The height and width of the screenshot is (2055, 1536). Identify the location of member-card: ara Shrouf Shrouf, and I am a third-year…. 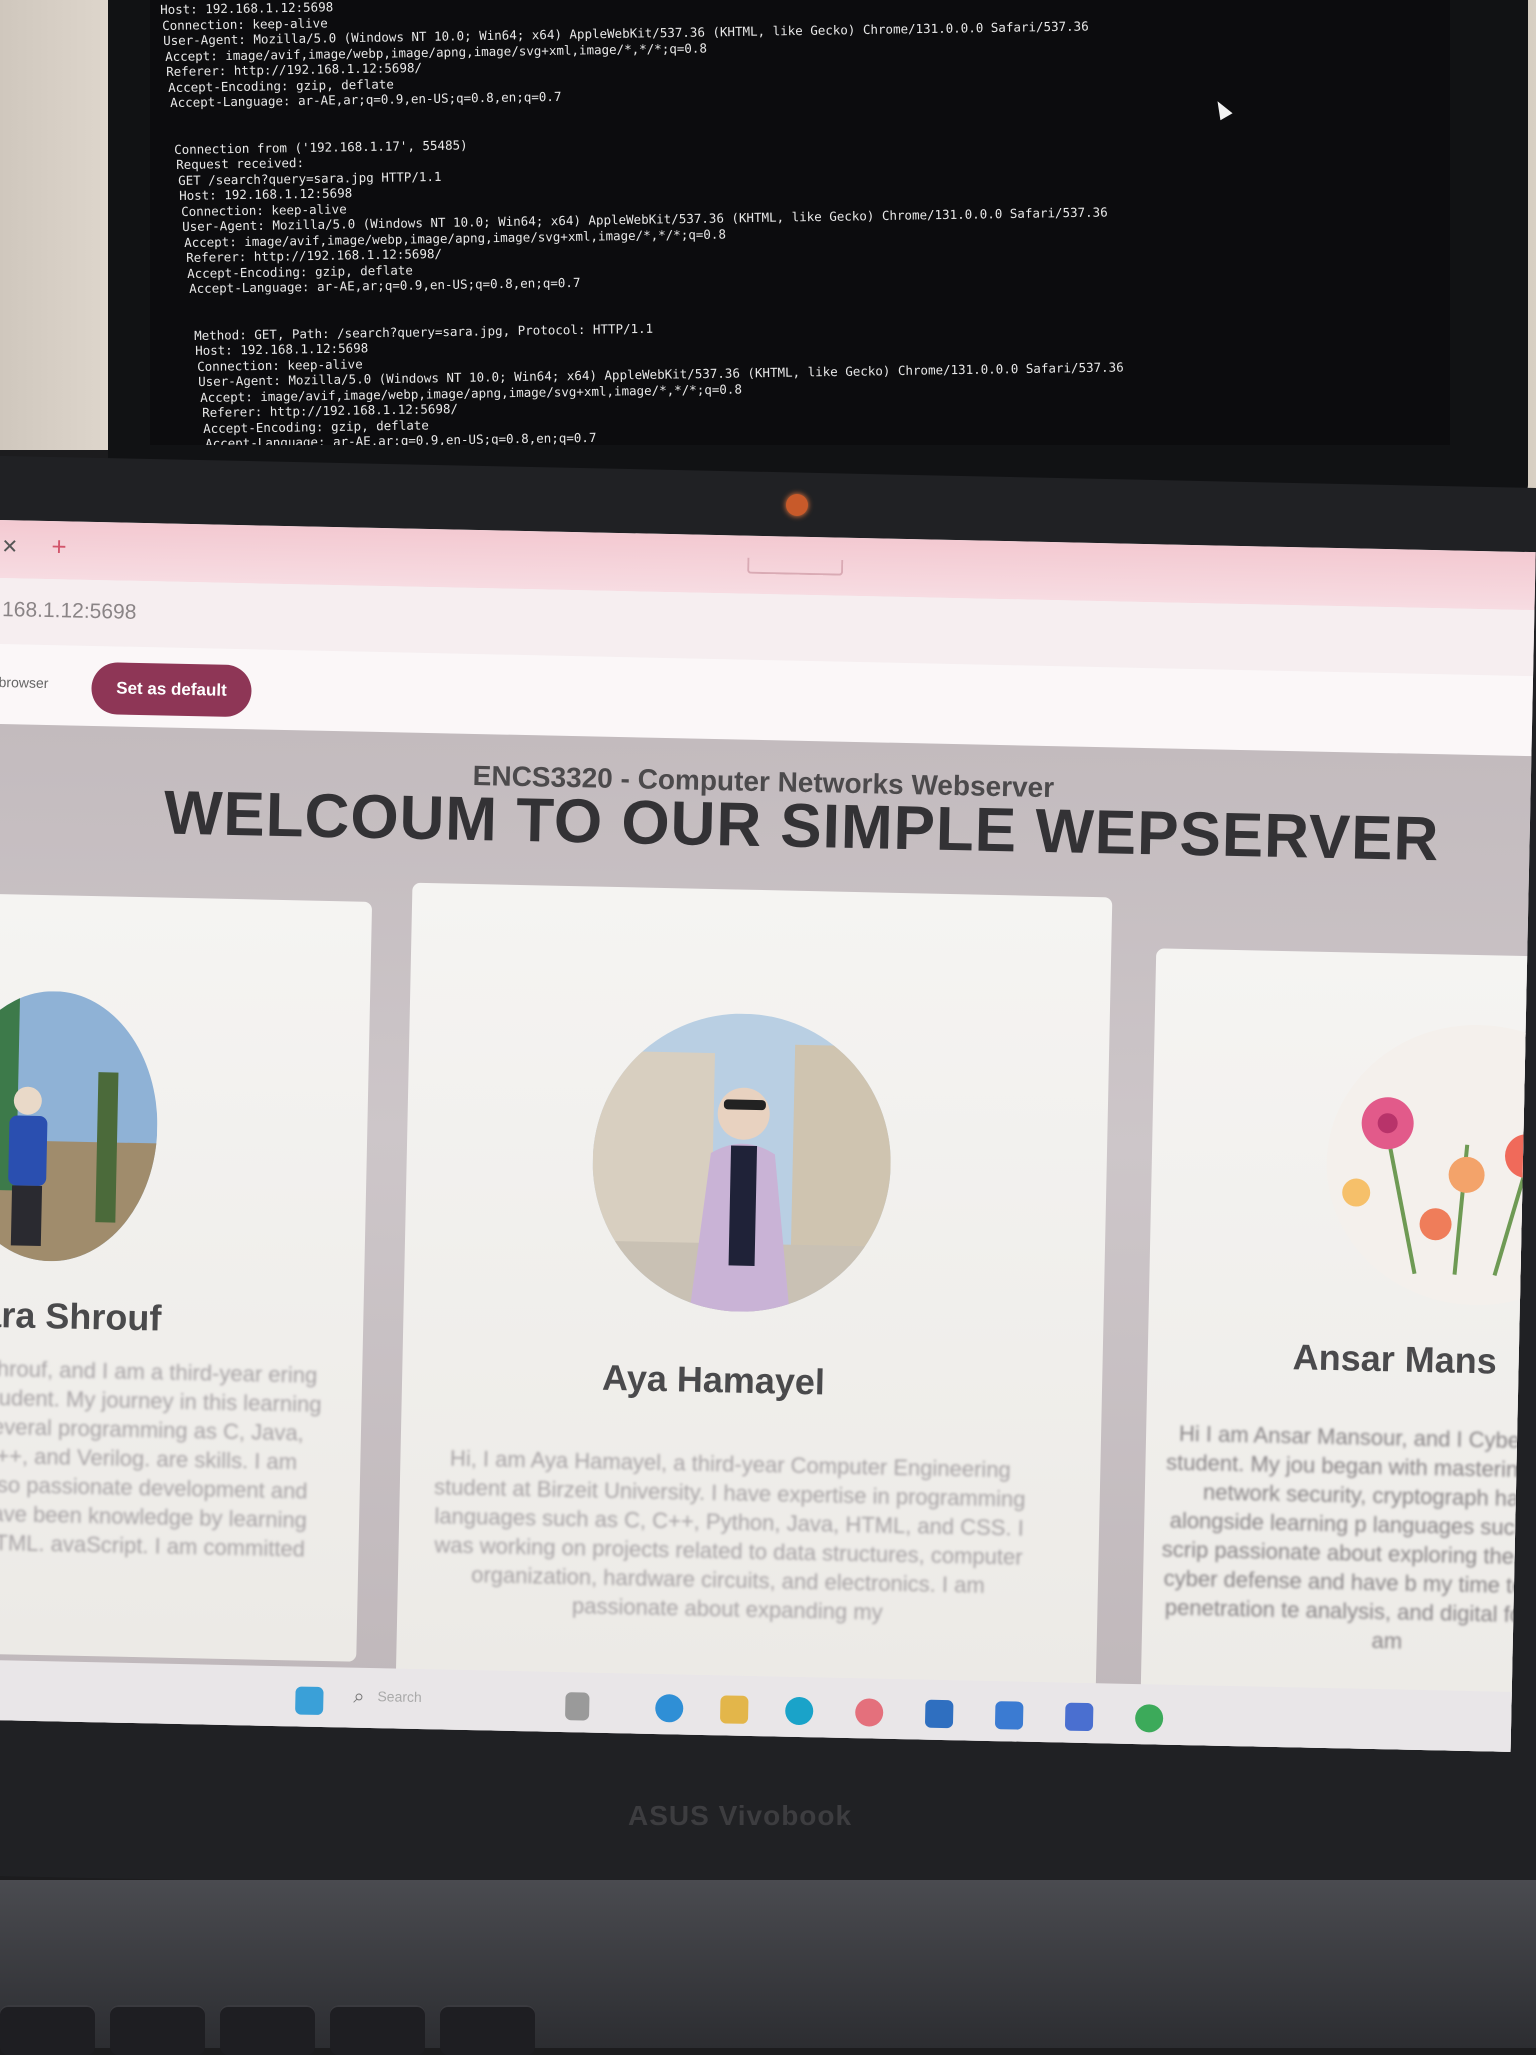
(186, 1277).